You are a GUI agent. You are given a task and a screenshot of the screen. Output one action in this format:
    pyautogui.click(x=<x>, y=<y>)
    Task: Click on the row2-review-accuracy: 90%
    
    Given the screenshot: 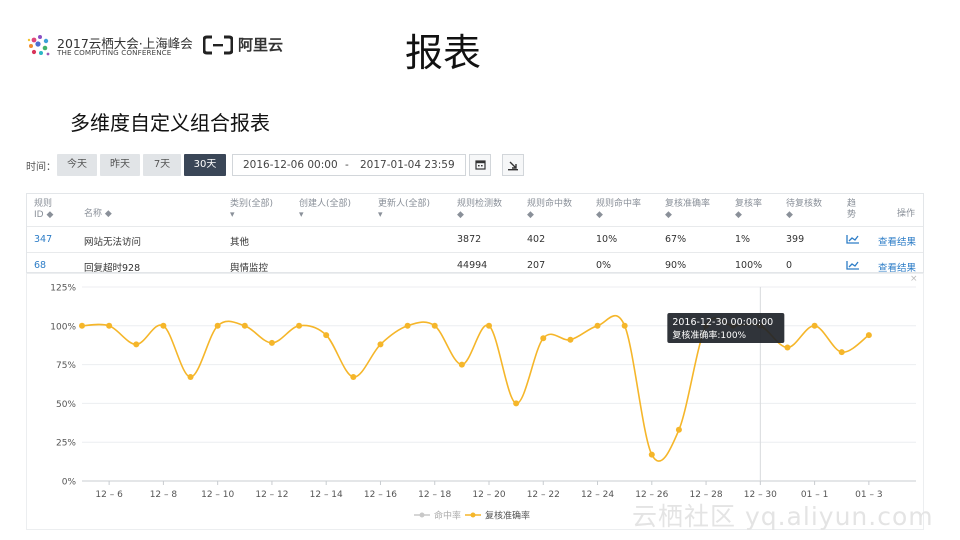 What is the action you would take?
    pyautogui.click(x=676, y=265)
    